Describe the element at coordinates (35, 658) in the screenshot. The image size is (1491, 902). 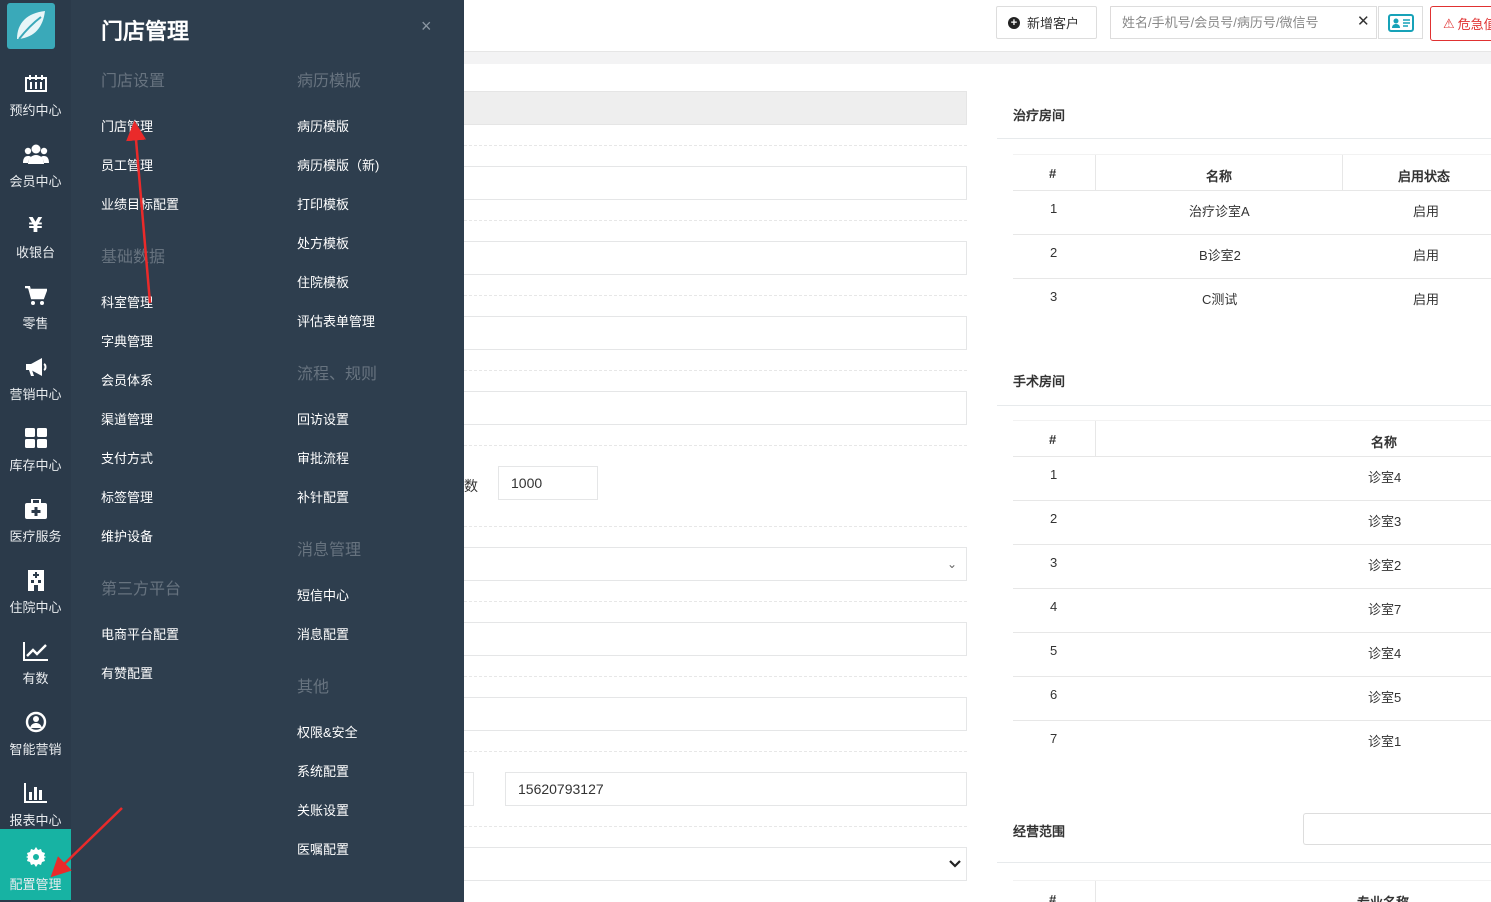
I see `rail-item-youshu: 有数` at that location.